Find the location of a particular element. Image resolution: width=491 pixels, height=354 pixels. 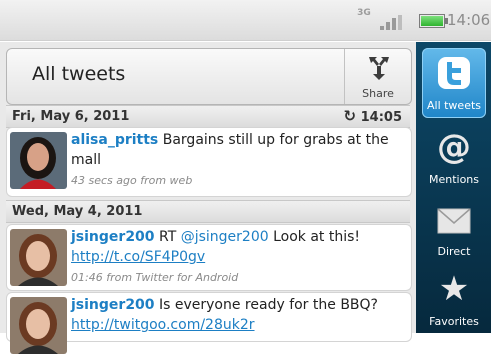

date-label: Wed, May 4, 2011 is located at coordinates (77, 211).